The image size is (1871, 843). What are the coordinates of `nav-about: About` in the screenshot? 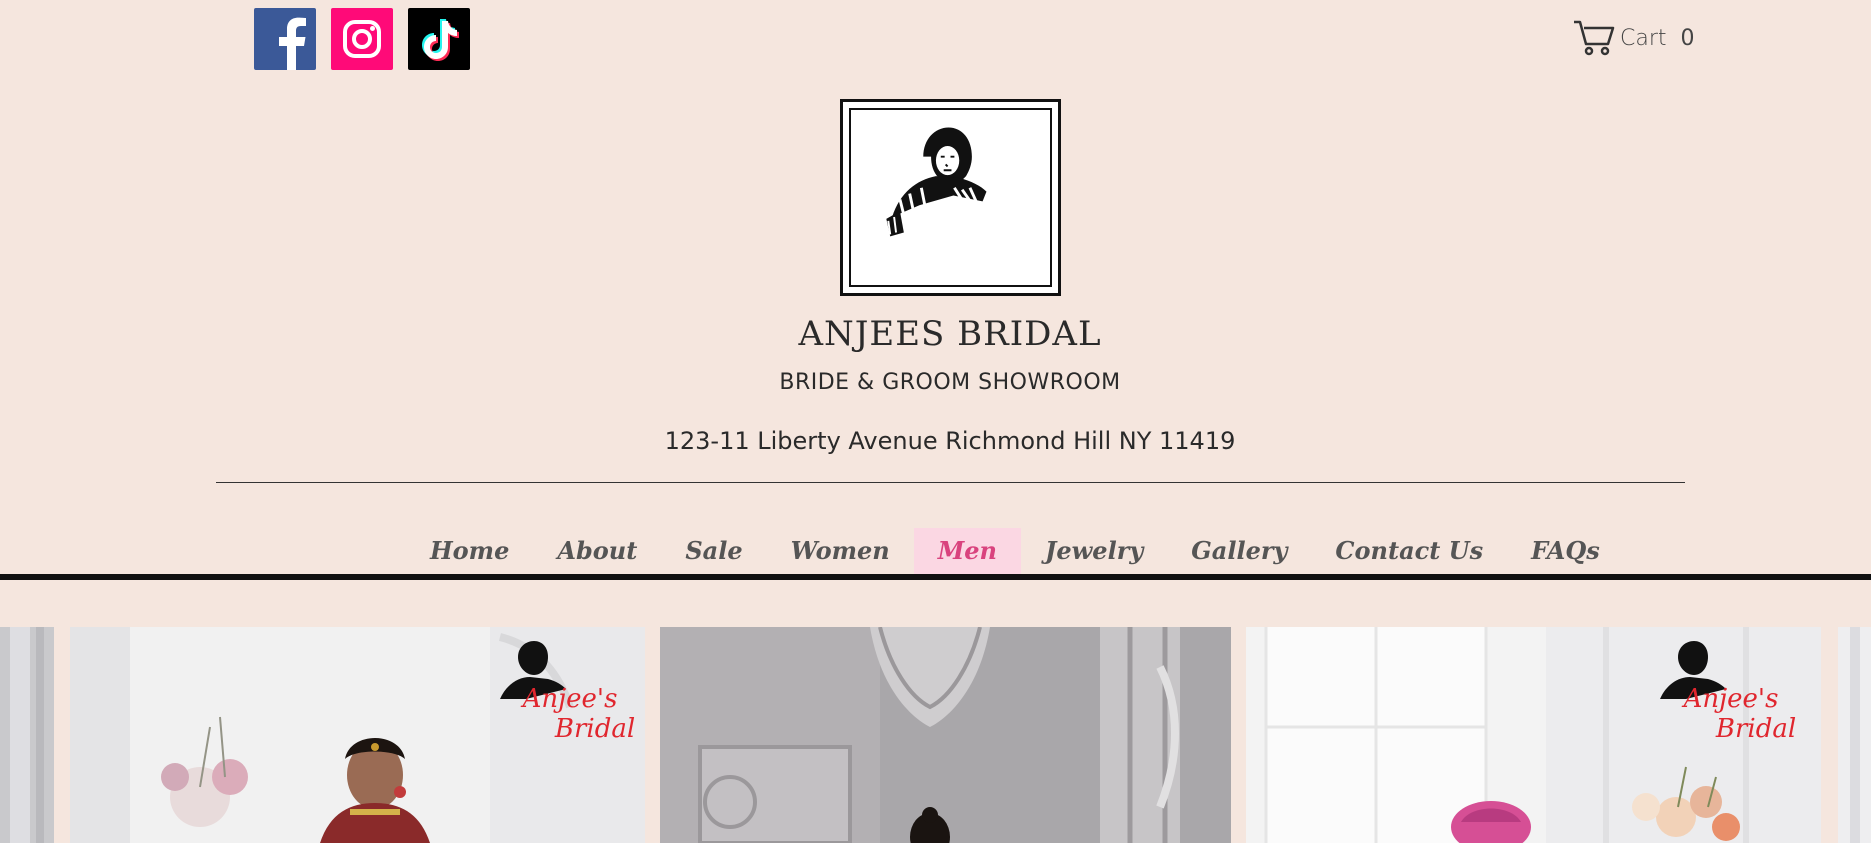 It's located at (597, 551).